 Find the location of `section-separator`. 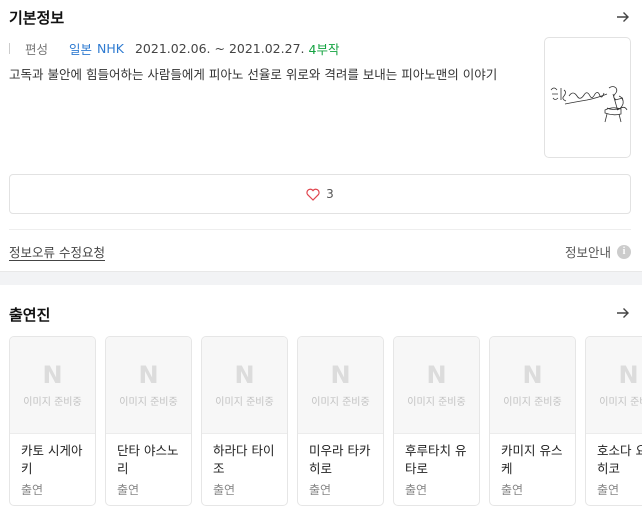

section-separator is located at coordinates (321, 278).